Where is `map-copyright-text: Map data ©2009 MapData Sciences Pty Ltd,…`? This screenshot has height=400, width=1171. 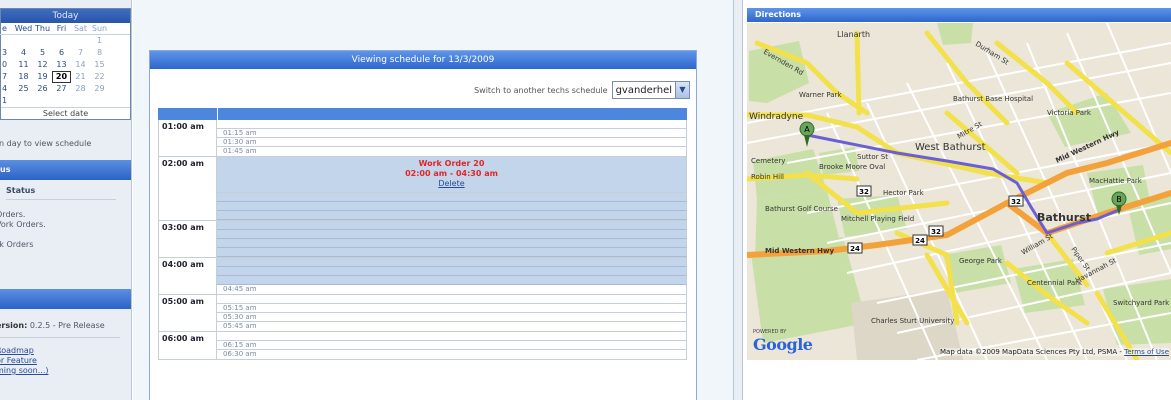 map-copyright-text: Map data ©2009 MapData Sciences Pty Ltd,… is located at coordinates (1031, 352).